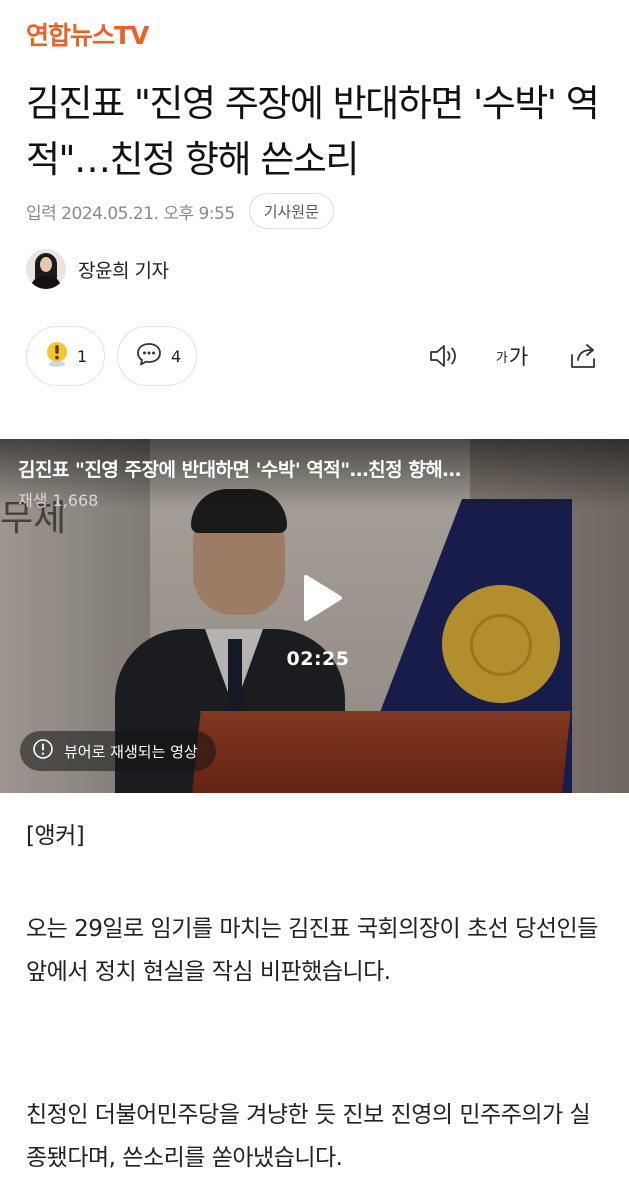 The image size is (629, 1200). I want to click on brand-logo: 연합뉴스TV, so click(87, 34).